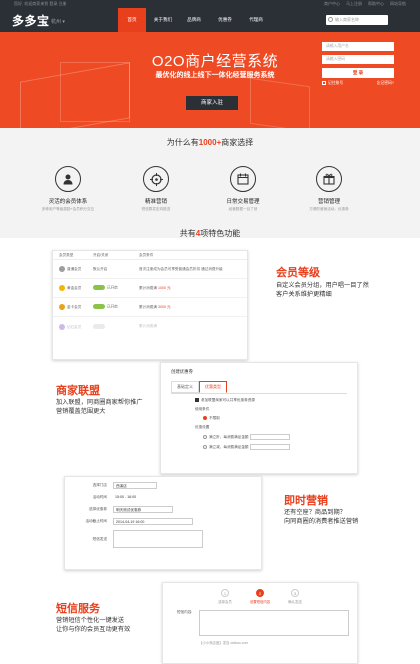 The width and height of the screenshot is (420, 664). I want to click on alliance-desc-line: 加入联盟，同商圈商家帮你推广, so click(99, 402).